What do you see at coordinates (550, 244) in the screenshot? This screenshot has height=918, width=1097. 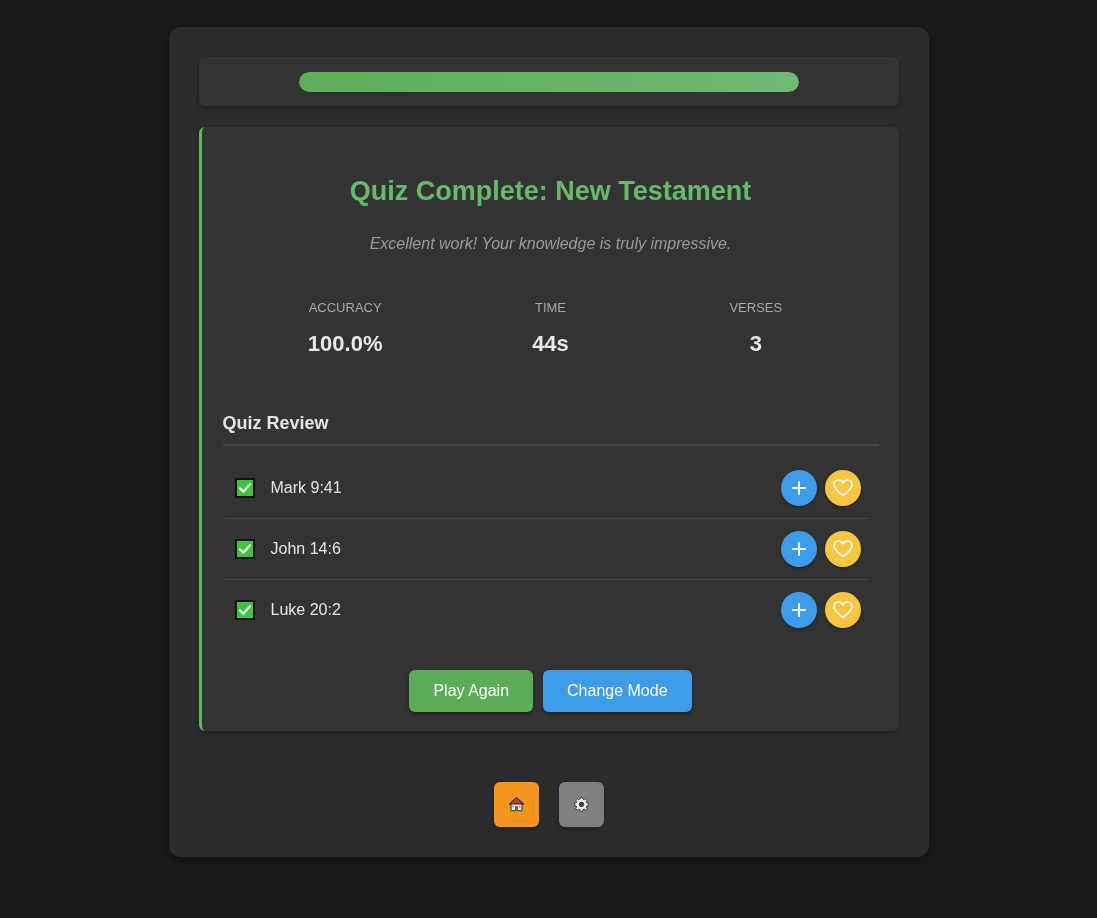 I see `result-message: Excellent work! Your knowledge is truly impressive.` at bounding box center [550, 244].